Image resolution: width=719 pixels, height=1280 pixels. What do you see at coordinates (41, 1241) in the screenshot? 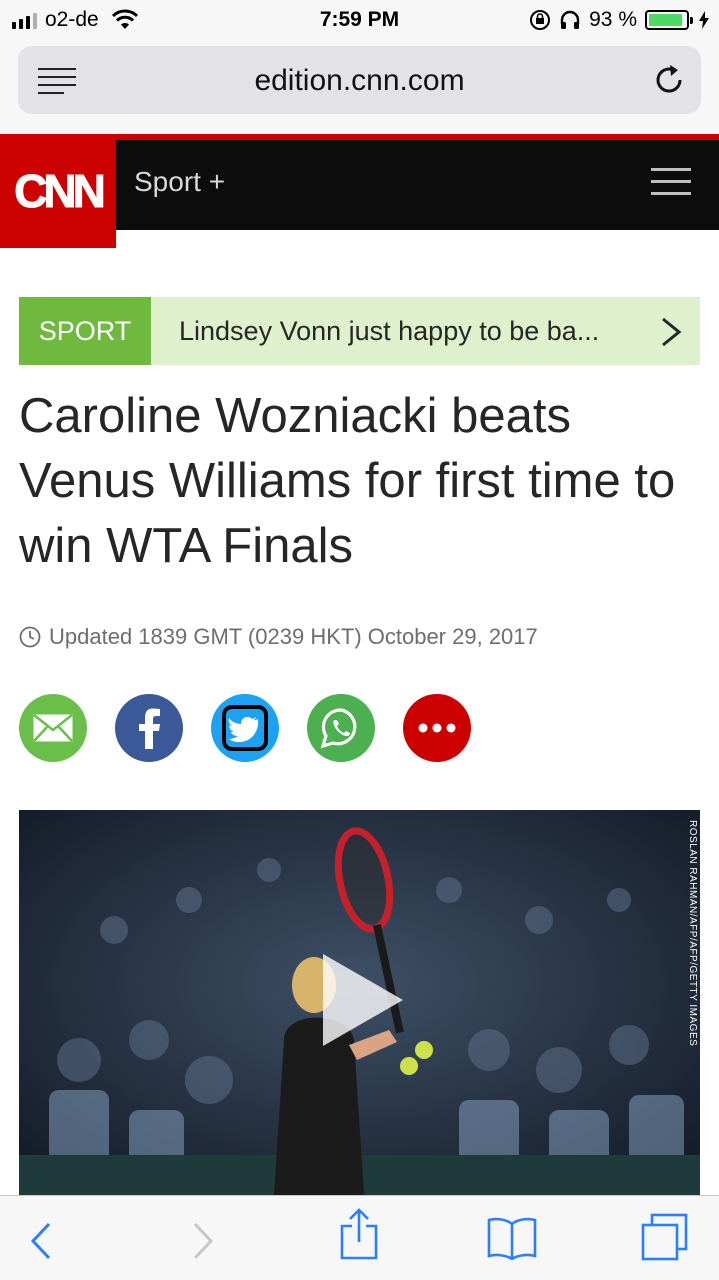
I see `back-icon` at bounding box center [41, 1241].